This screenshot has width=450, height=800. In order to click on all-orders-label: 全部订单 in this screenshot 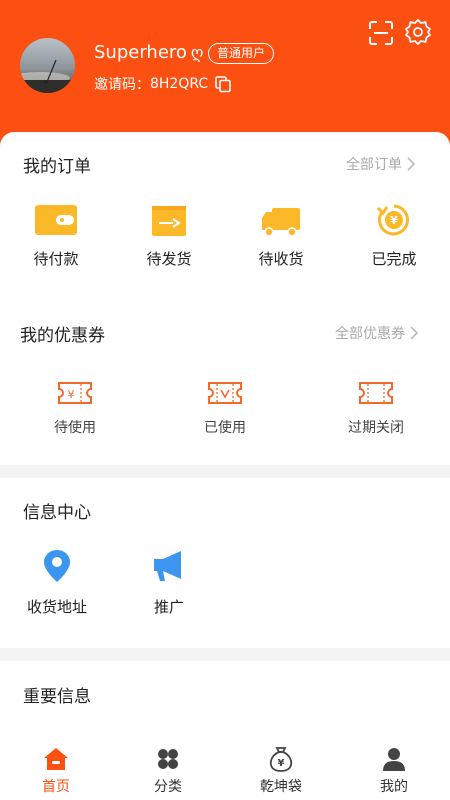, I will do `click(374, 165)`.